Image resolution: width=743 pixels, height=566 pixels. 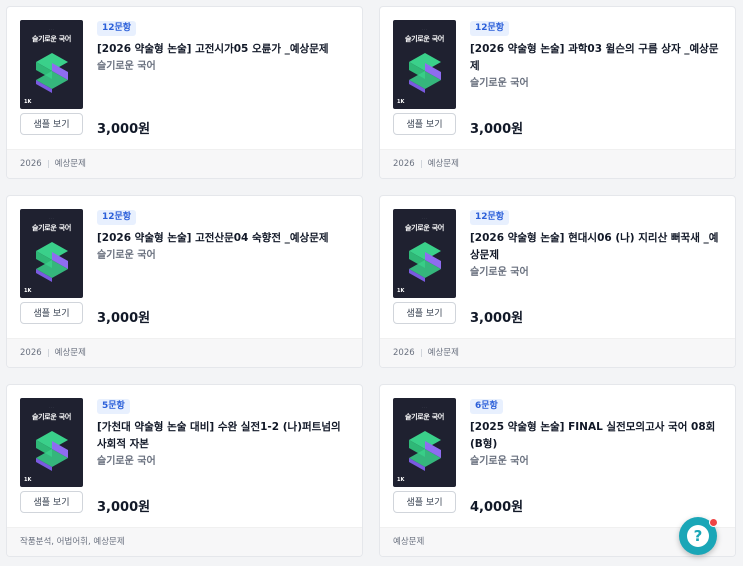 What do you see at coordinates (224, 436) in the screenshot?
I see `product-title-text: [가천대 약술형 논술 대비] 수완 실전1-2 (나)퍼트넘의 사회적 자본` at bounding box center [224, 436].